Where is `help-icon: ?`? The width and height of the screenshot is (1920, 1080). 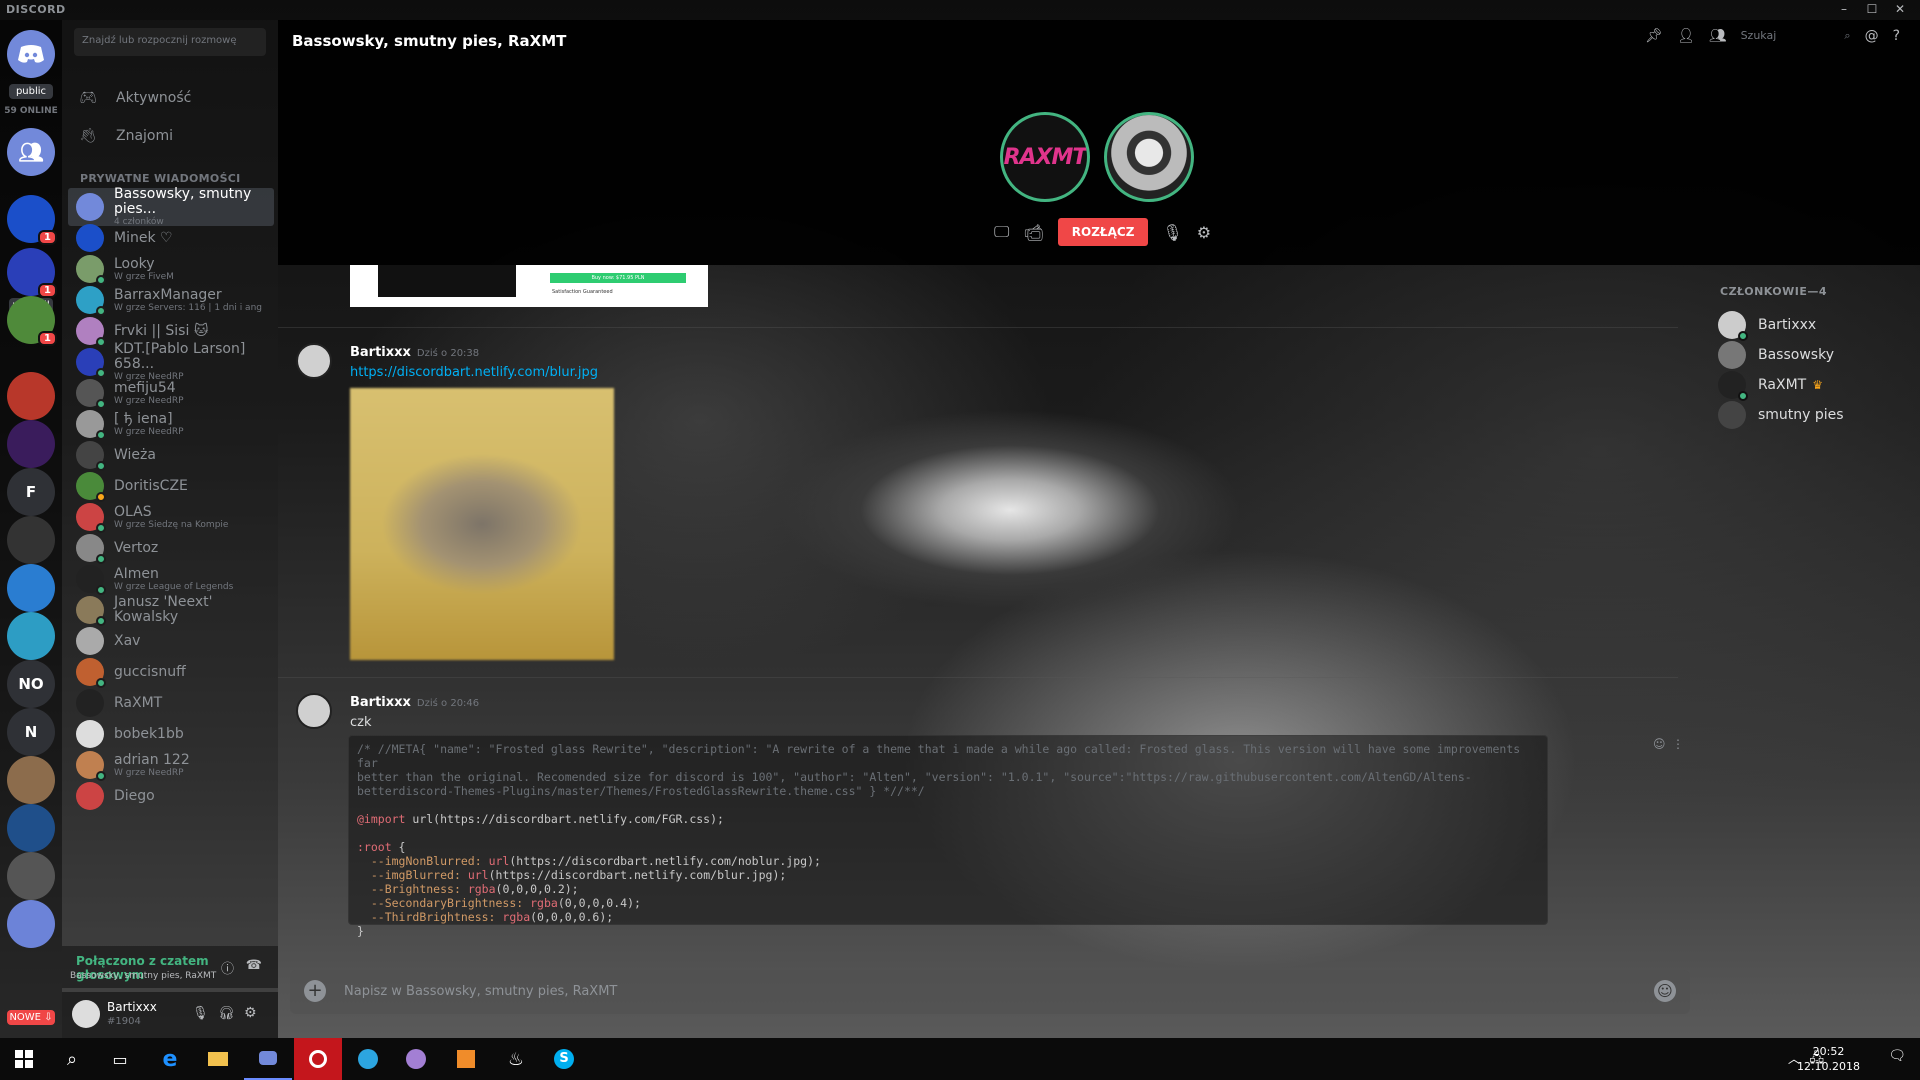
help-icon: ? is located at coordinates (1896, 36).